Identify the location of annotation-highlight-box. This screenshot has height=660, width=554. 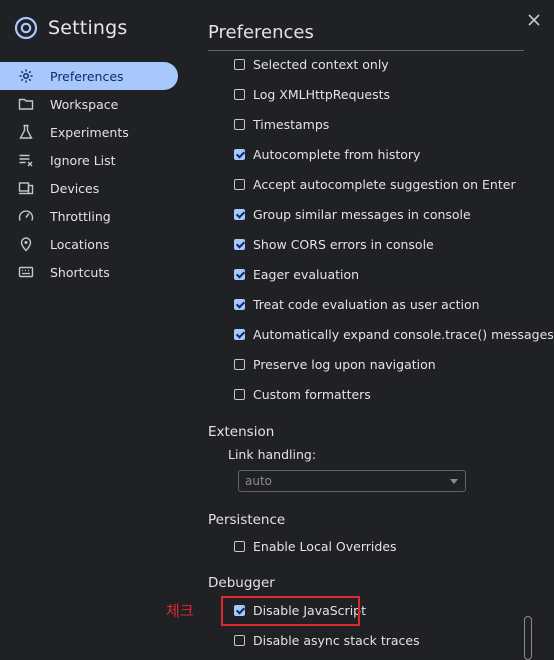
(290, 611).